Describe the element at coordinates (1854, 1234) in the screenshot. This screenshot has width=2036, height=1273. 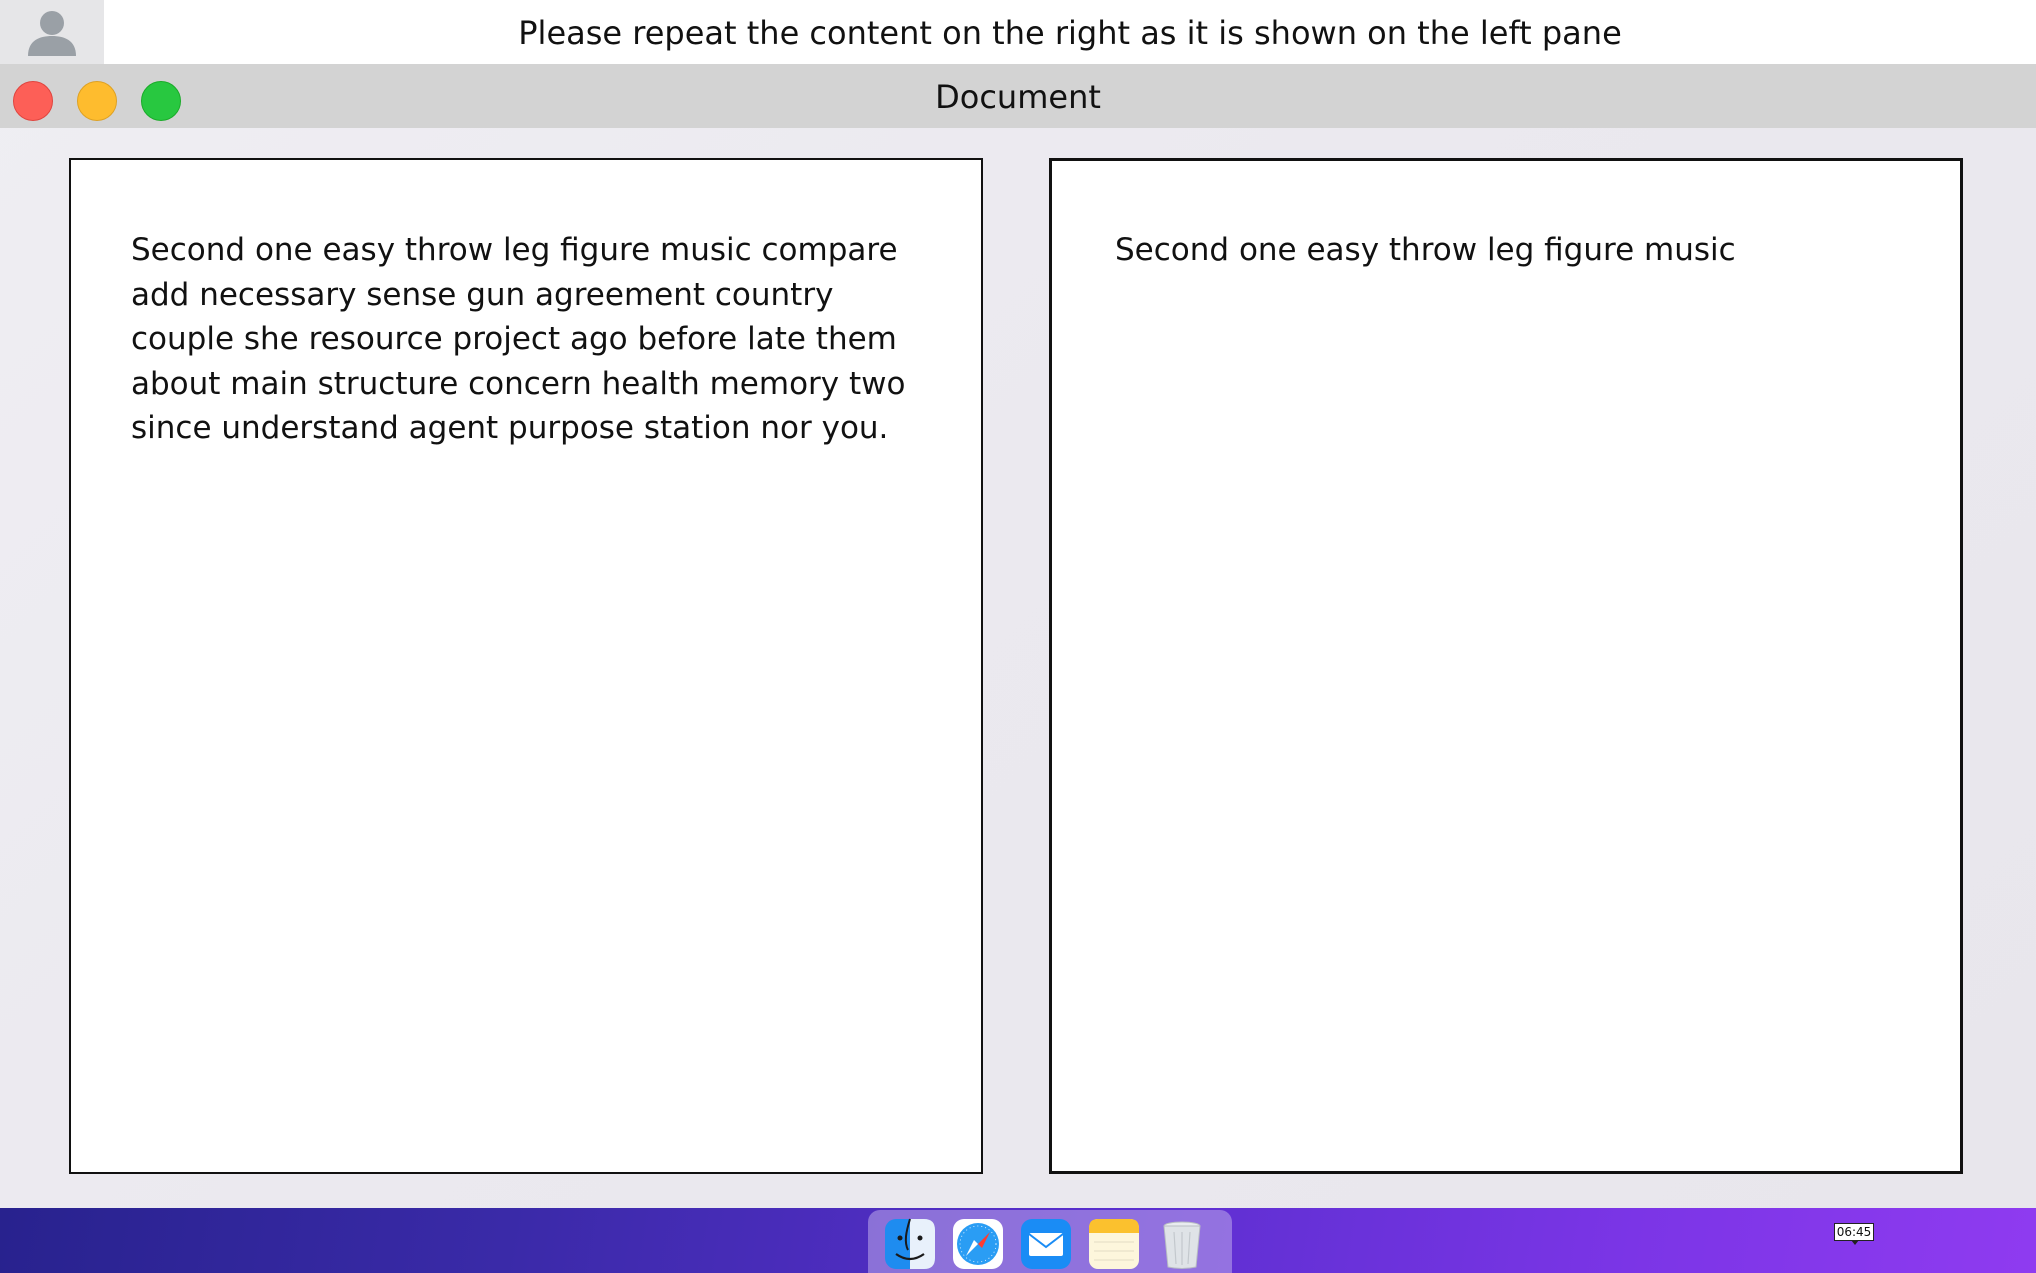
I see `clock: 06:45` at that location.